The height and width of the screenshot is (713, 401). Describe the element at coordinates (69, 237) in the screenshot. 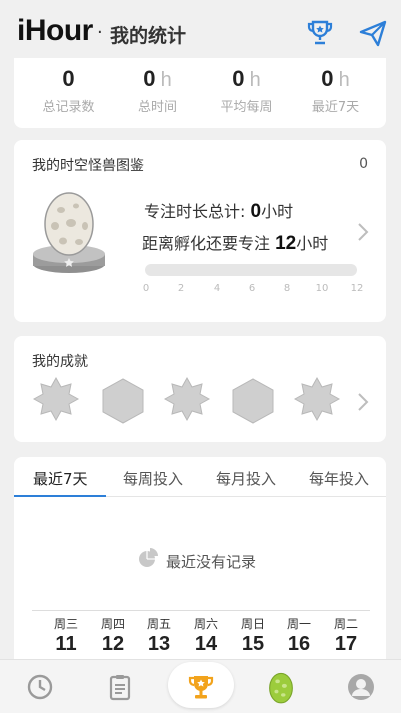

I see `egg-on-pedestal-icon` at that location.